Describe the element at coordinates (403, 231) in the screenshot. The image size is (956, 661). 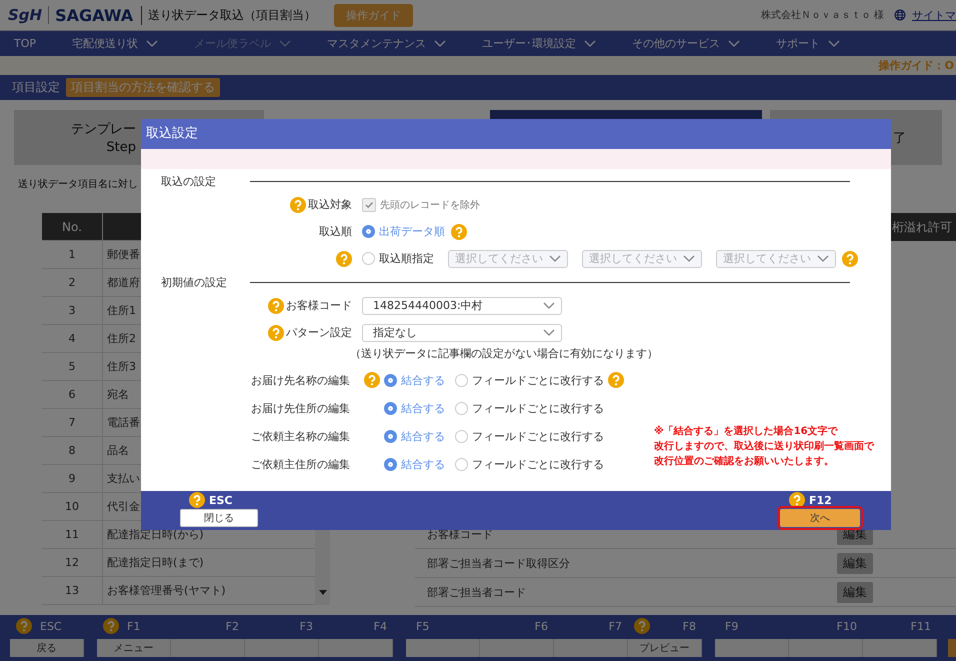
I see `radio-button: 出荷データ順` at that location.